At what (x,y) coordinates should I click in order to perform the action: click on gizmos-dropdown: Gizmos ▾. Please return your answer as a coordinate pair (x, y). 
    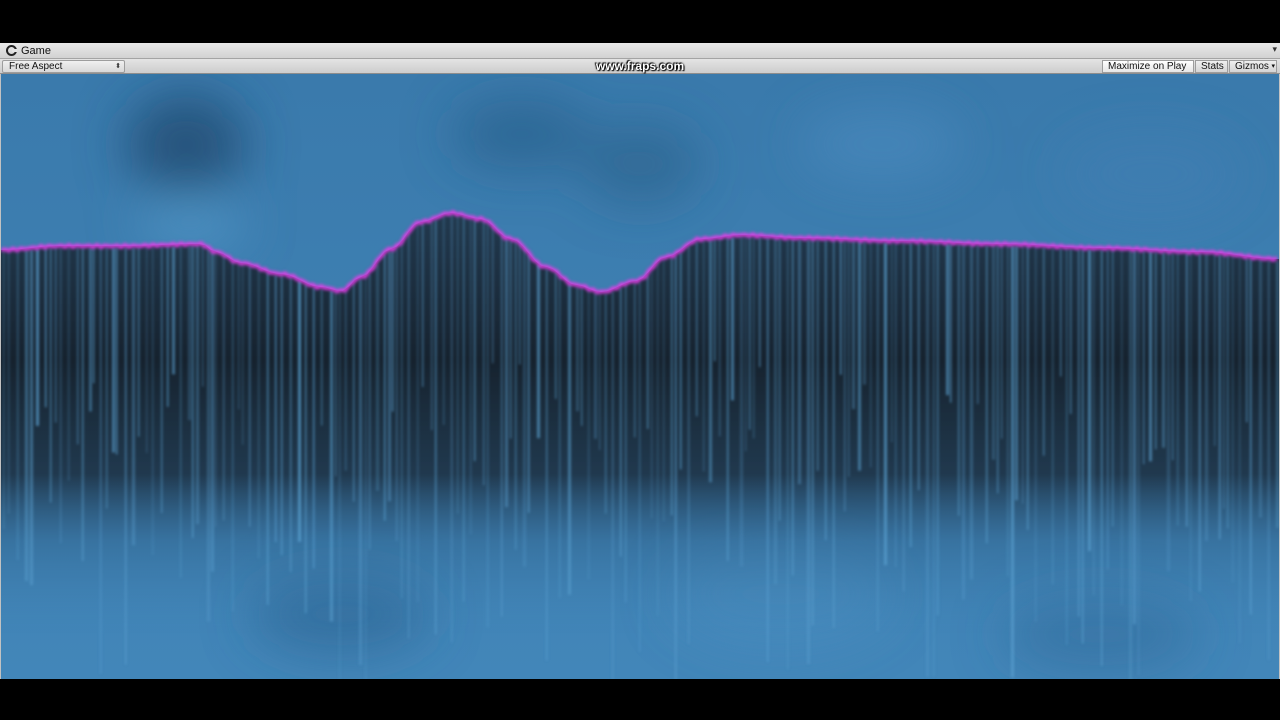
    Looking at the image, I should click on (1253, 66).